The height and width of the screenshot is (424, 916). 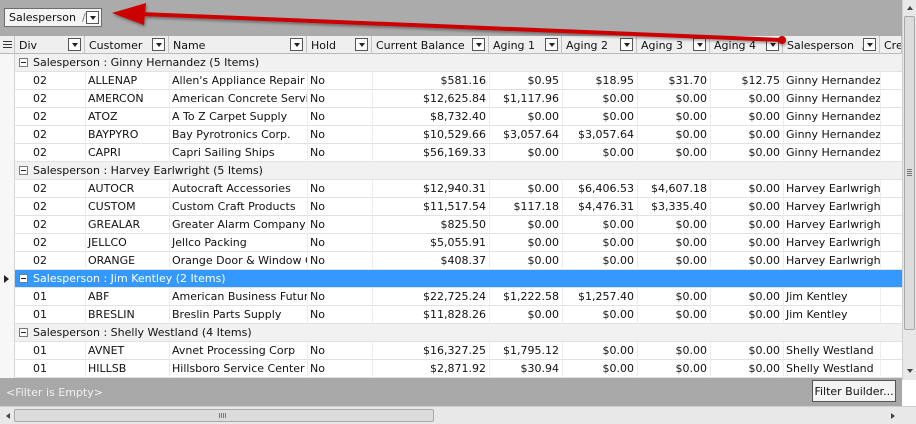 What do you see at coordinates (831, 81) in the screenshot?
I see `cell-salesperson: Ginny Hernandez` at bounding box center [831, 81].